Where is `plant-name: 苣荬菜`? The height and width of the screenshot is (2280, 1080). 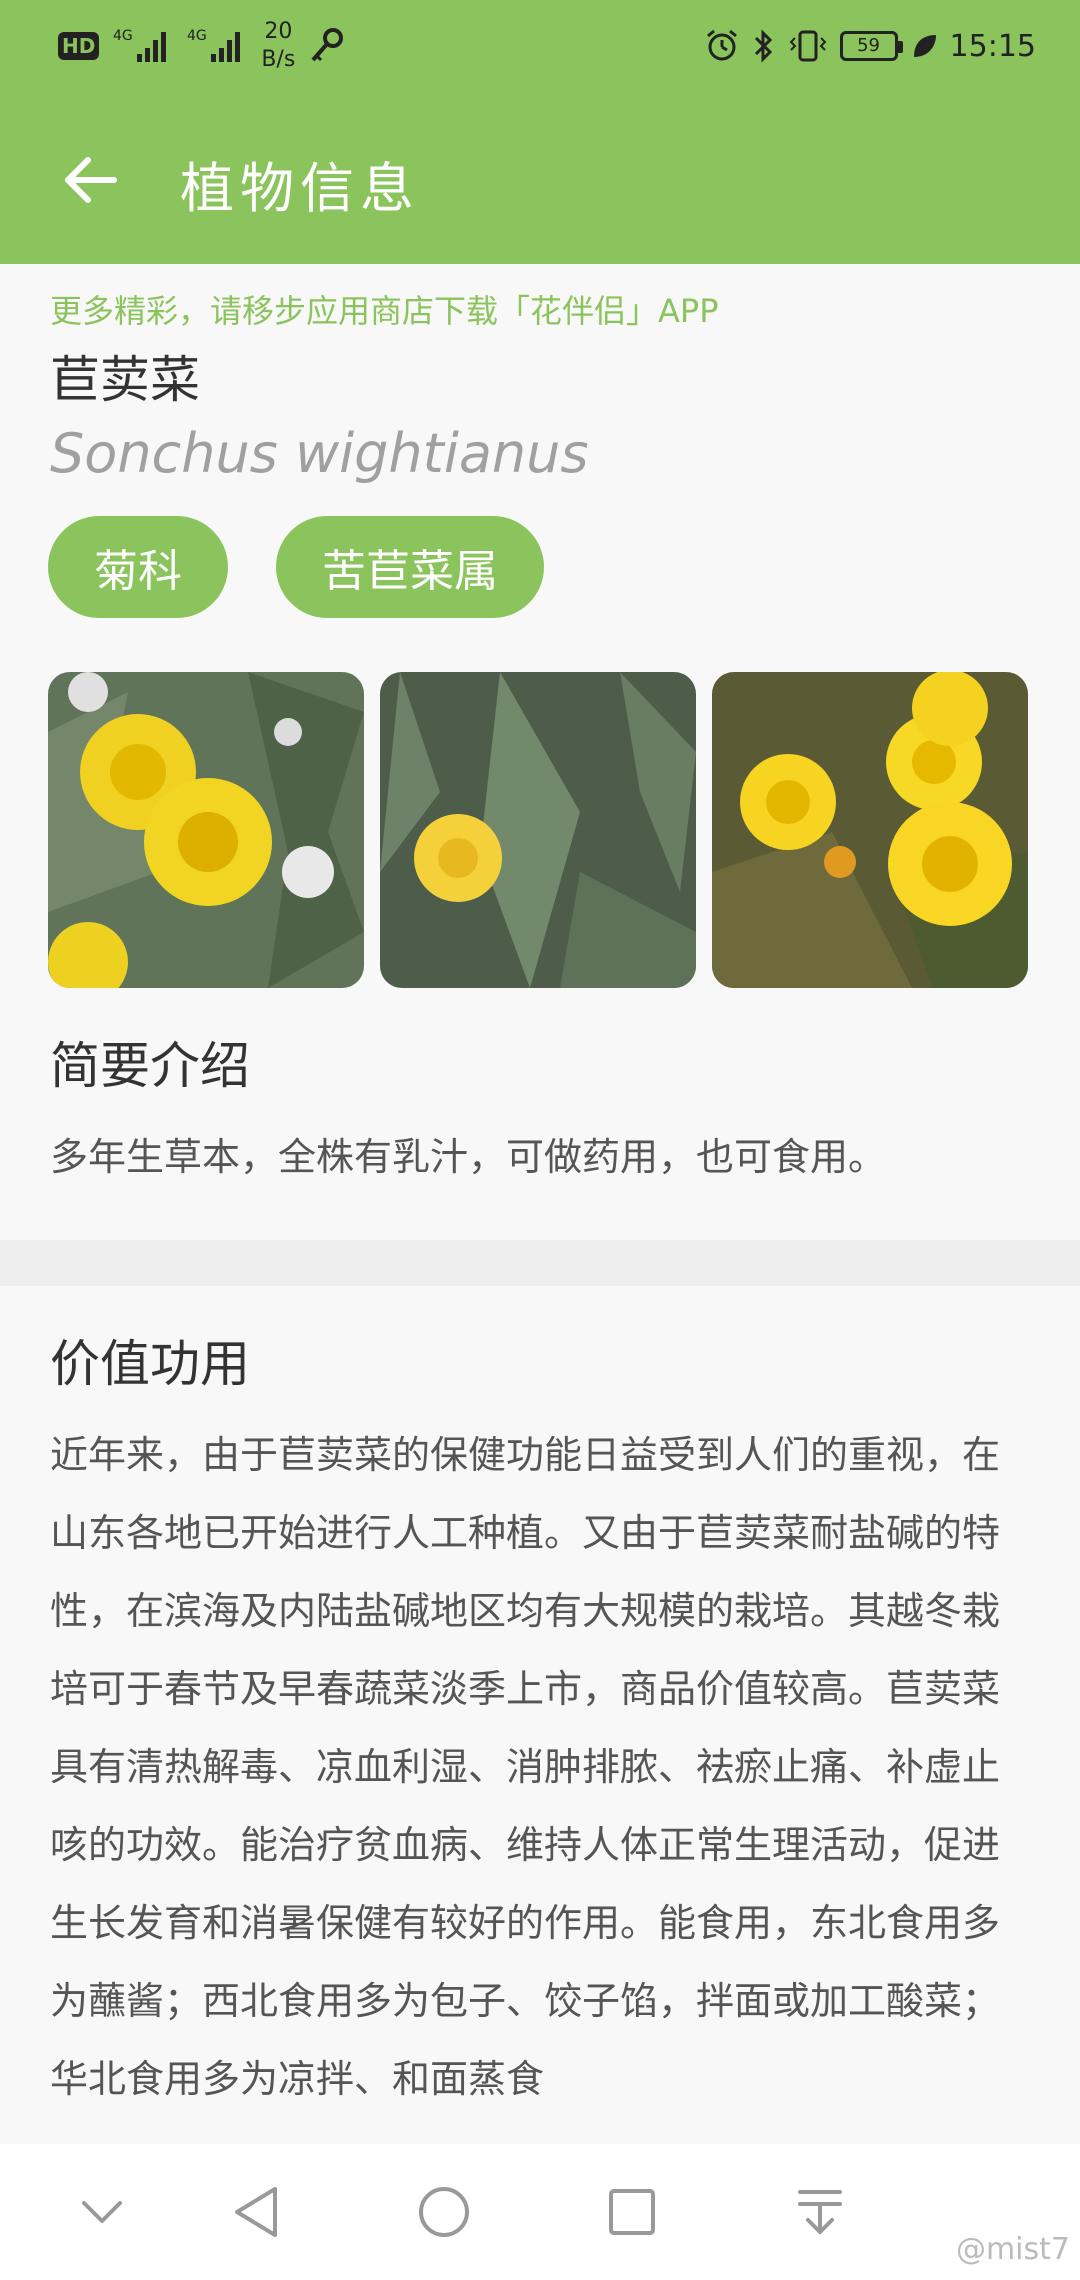 plant-name: 苣荬菜 is located at coordinates (125, 380).